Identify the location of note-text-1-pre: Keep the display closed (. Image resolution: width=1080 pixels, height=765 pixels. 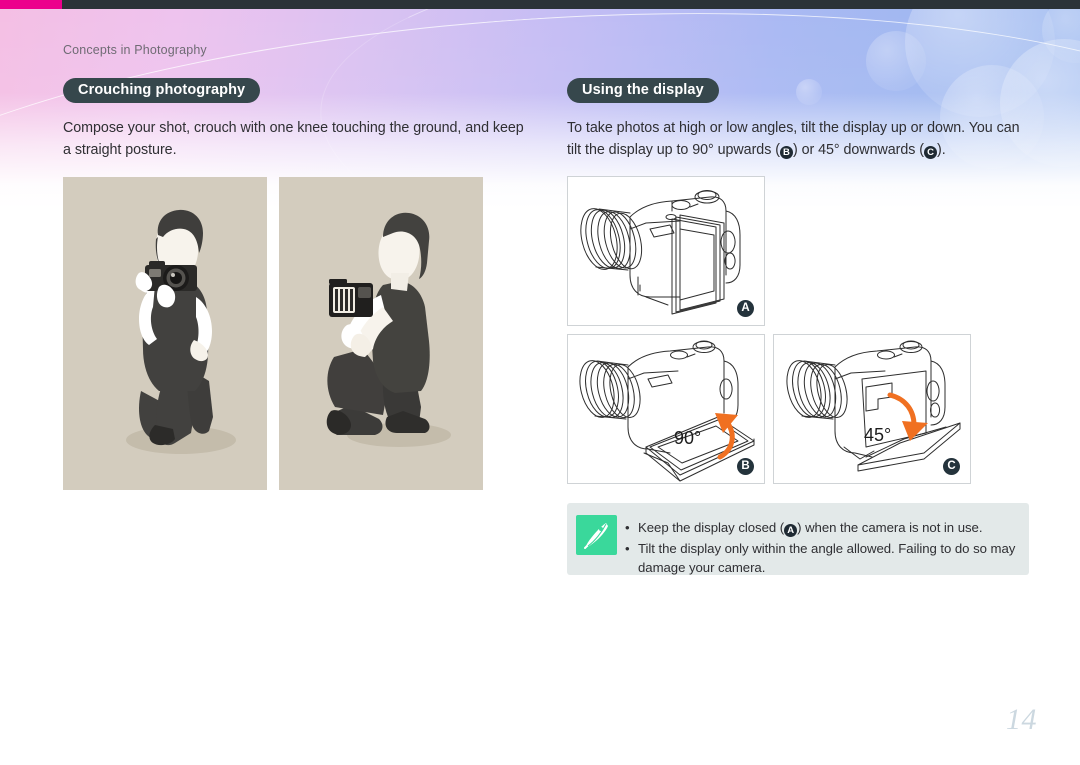
(711, 527).